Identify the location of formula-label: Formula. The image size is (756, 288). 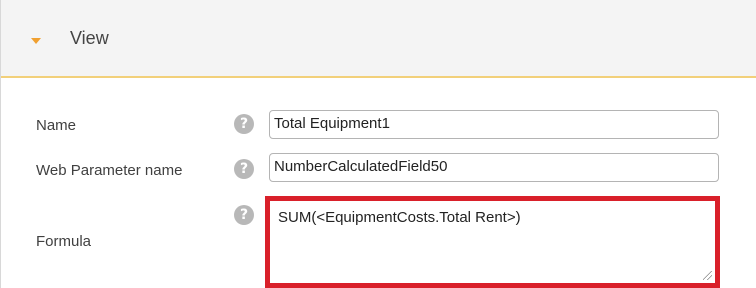
(64, 241).